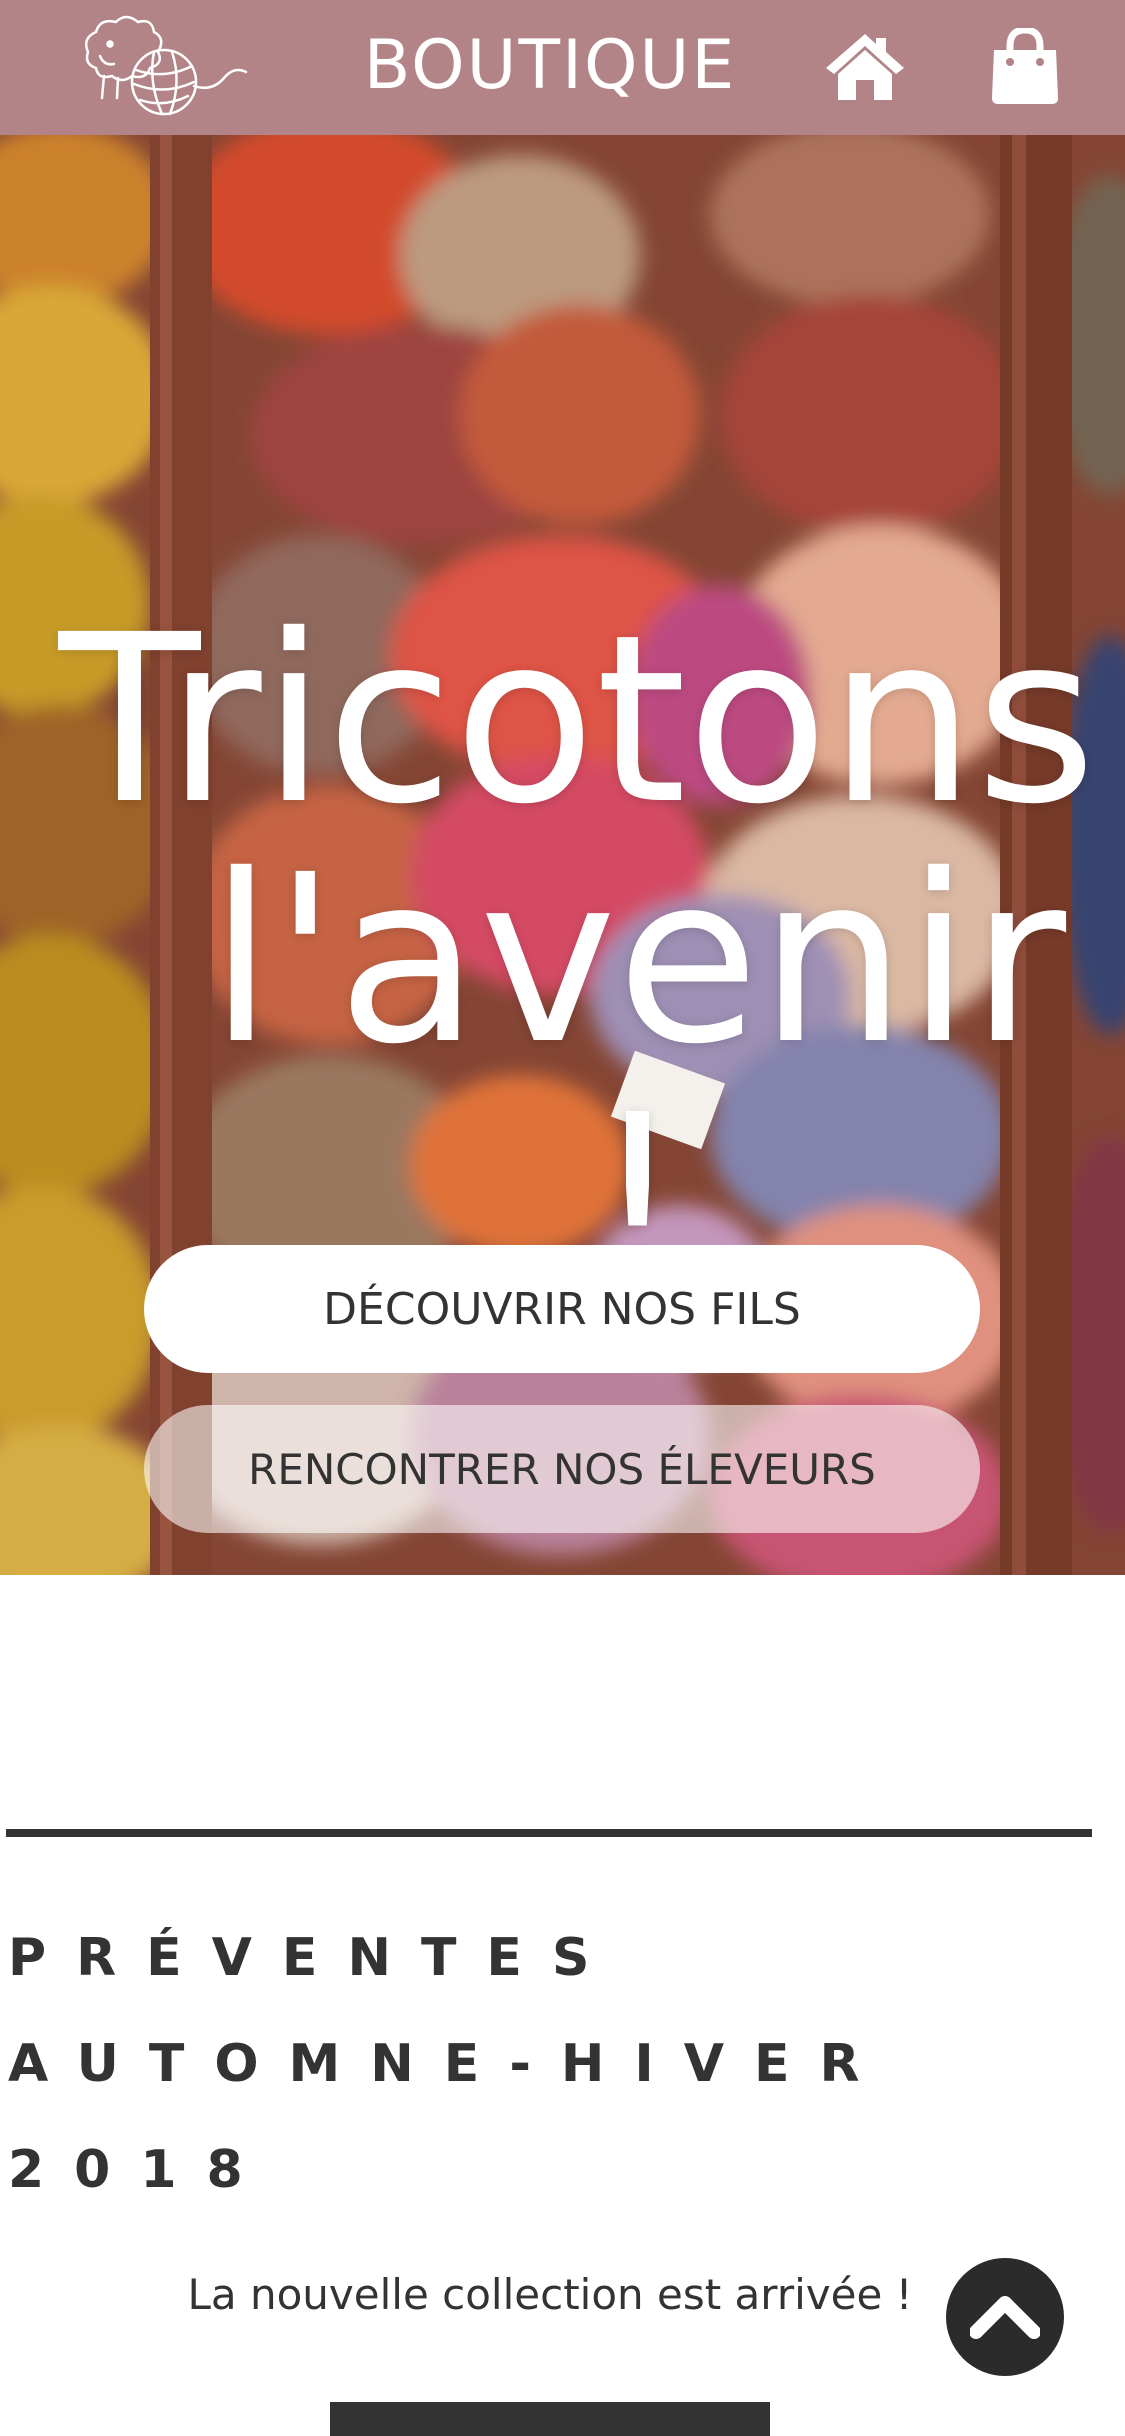  Describe the element at coordinates (577, 720) in the screenshot. I see `hero-title-line1: Tricotons` at that location.